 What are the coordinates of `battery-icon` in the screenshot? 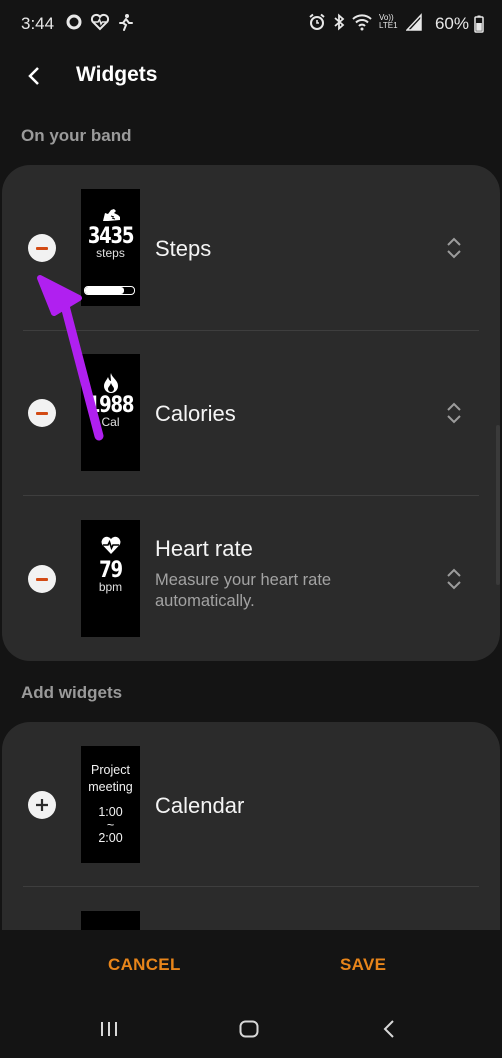 It's located at (479, 24).